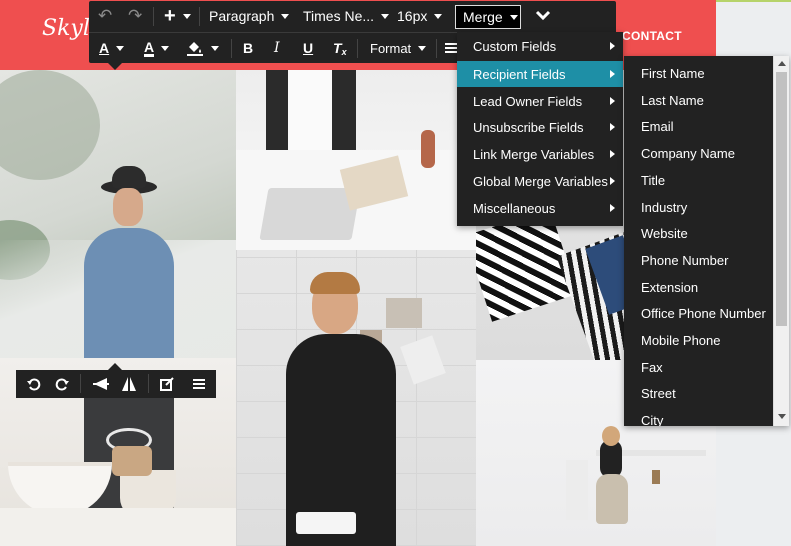  I want to click on align-left-icon, so click(451, 48).